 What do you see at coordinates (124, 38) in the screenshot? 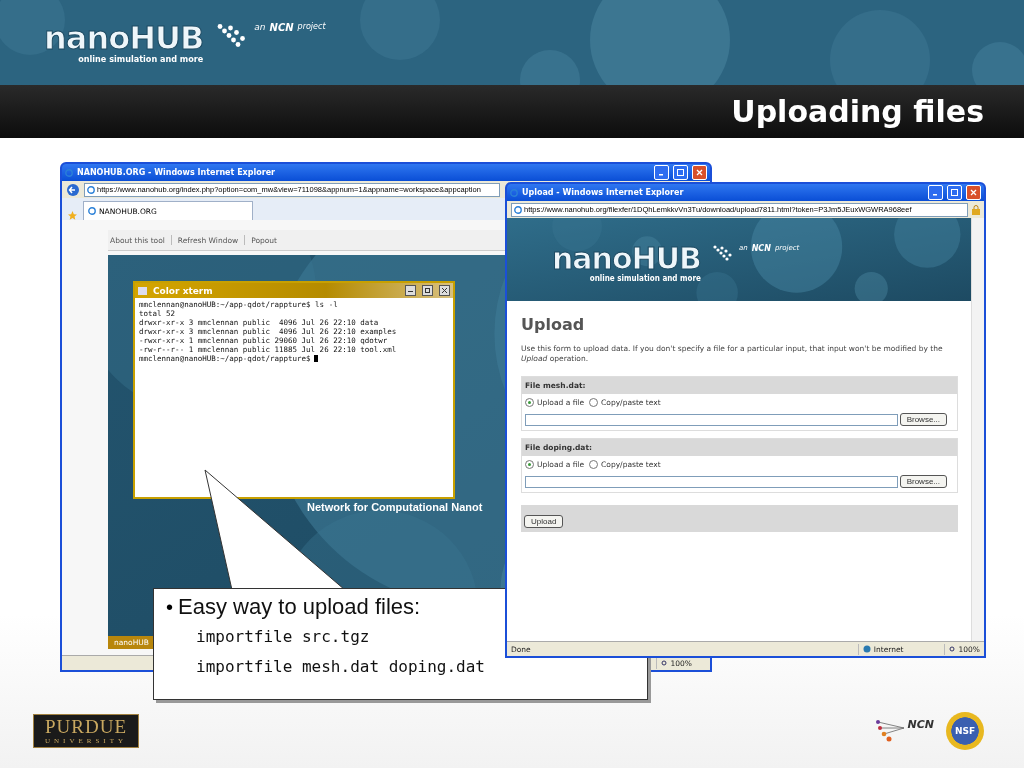
I see `logo: nanoHUB` at bounding box center [124, 38].